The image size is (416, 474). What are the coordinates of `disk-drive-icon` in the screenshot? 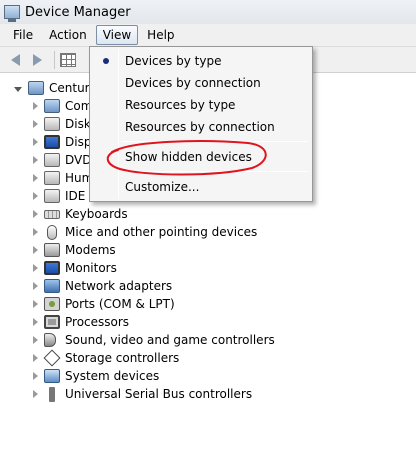 It's located at (52, 124).